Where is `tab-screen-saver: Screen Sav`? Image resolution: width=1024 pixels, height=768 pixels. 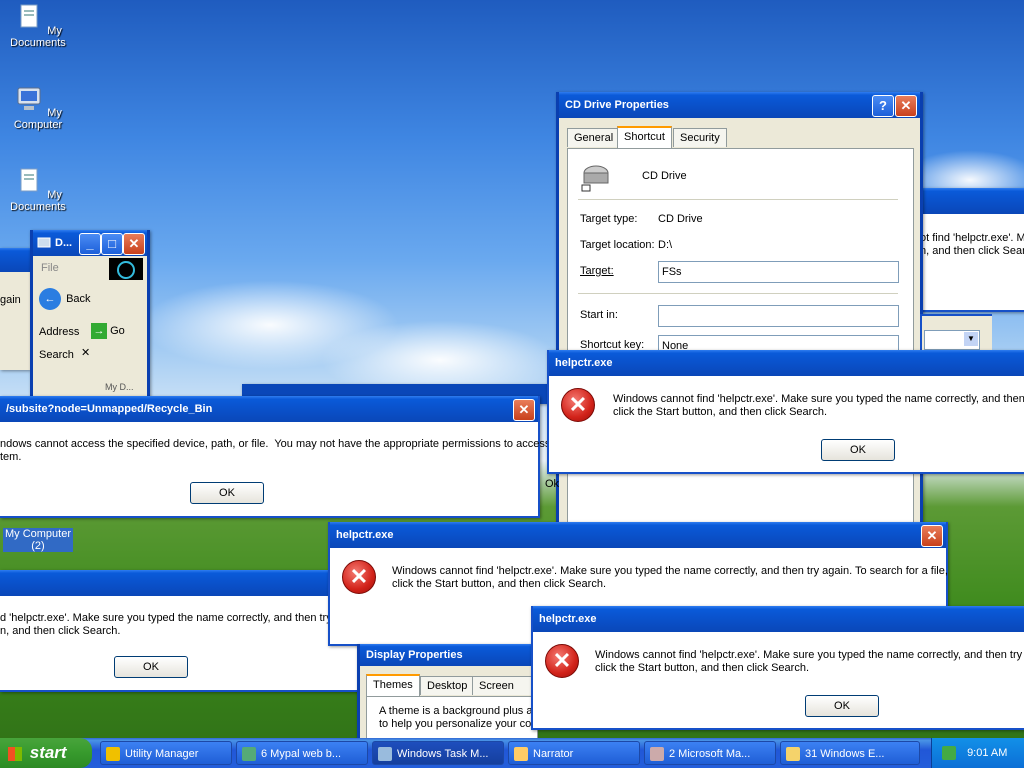 tab-screen-saver: Screen Sav is located at coordinates (504, 693).